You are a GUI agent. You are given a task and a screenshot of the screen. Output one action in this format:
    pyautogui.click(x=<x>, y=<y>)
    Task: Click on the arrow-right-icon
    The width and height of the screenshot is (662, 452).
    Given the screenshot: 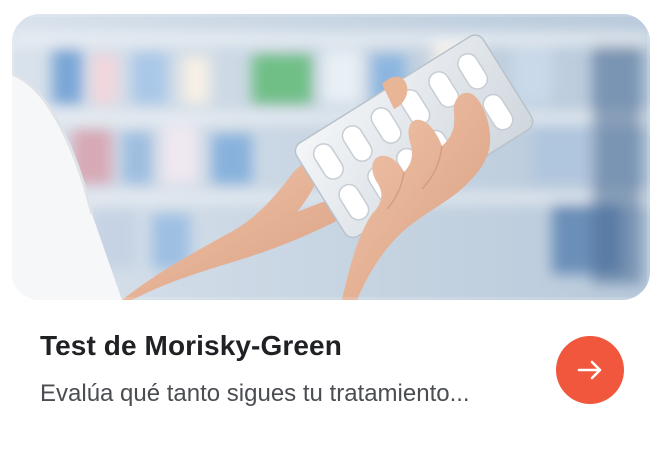 What is the action you would take?
    pyautogui.click(x=589, y=370)
    